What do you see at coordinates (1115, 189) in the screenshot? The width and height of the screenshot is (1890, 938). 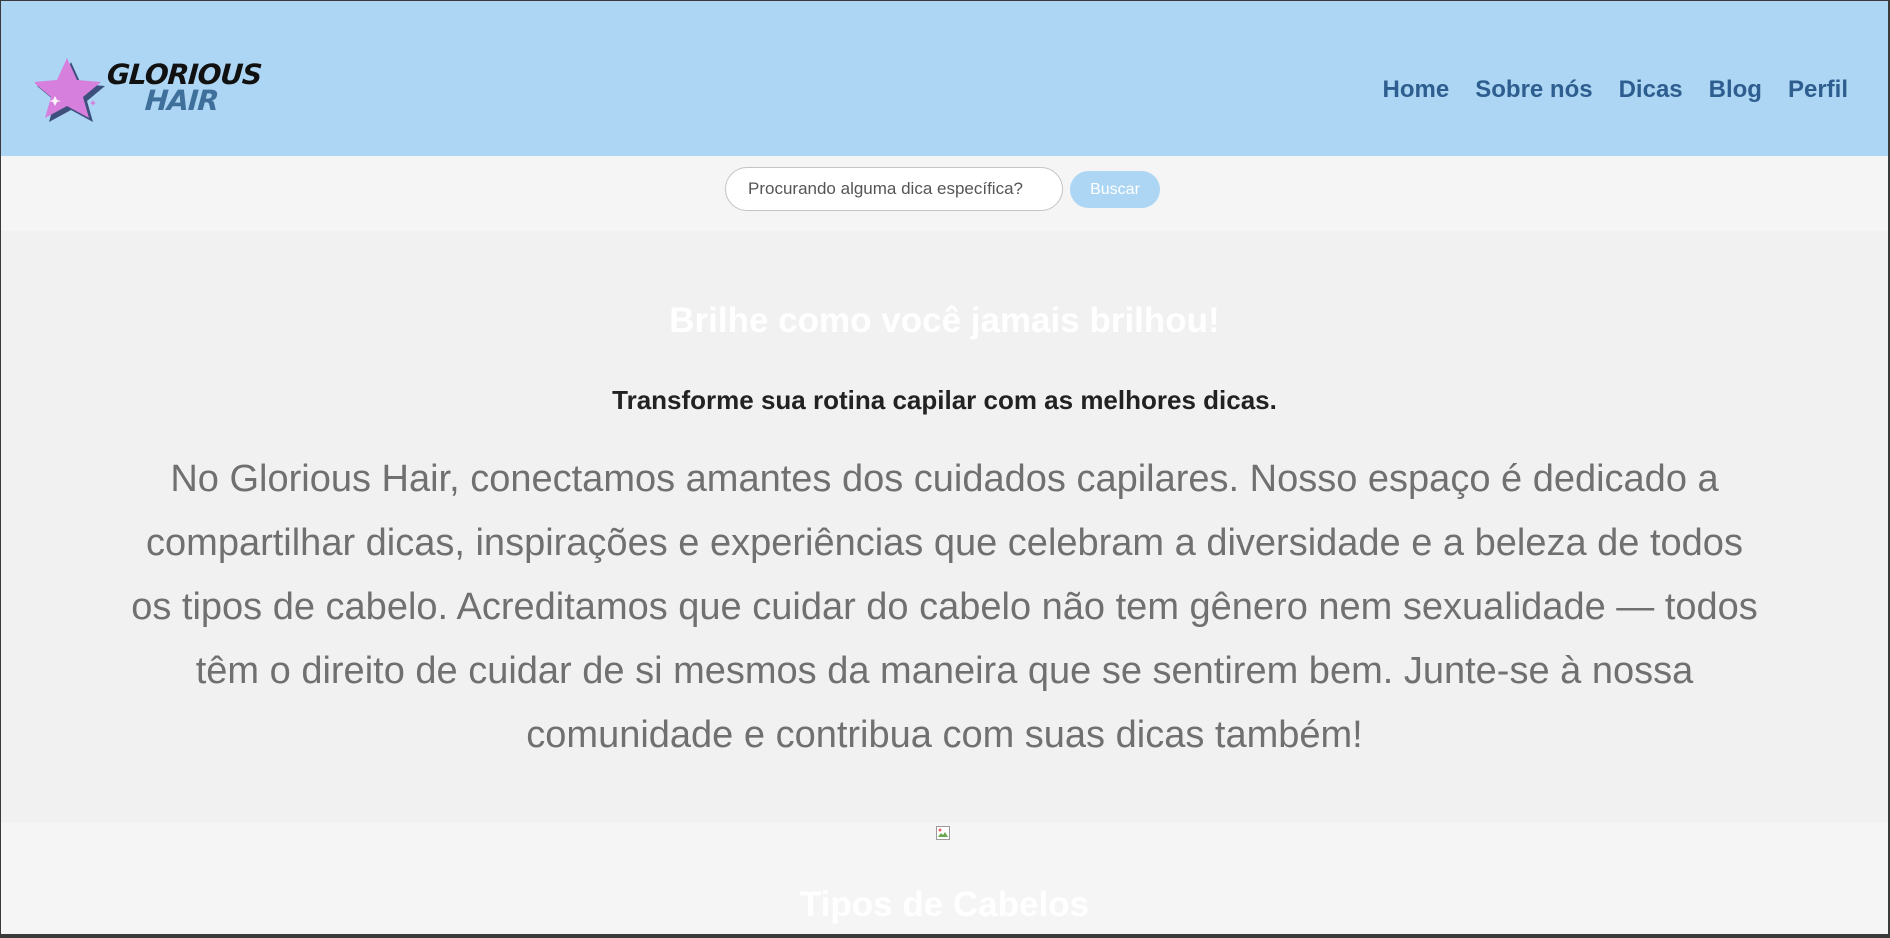 I see `search-button: Buscar` at bounding box center [1115, 189].